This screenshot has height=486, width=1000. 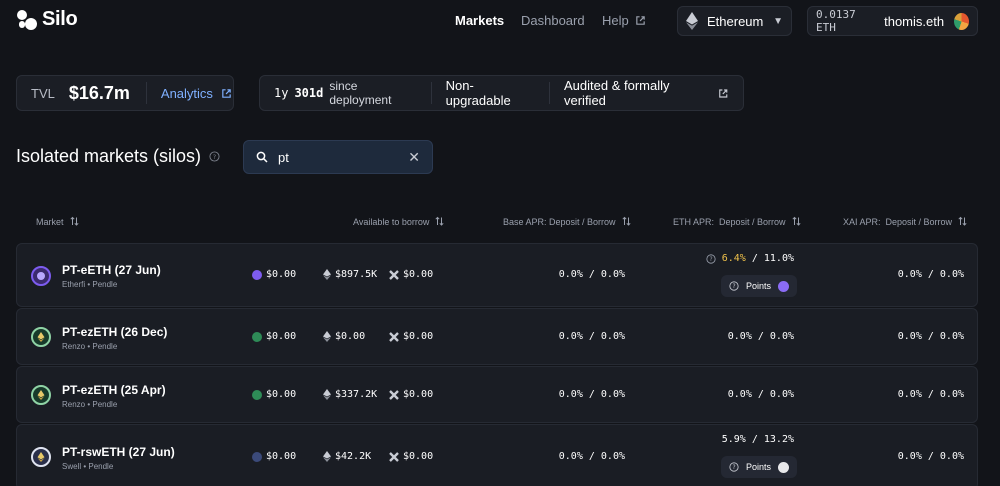 I want to click on audited-link: Audited & formally verified, so click(x=646, y=93).